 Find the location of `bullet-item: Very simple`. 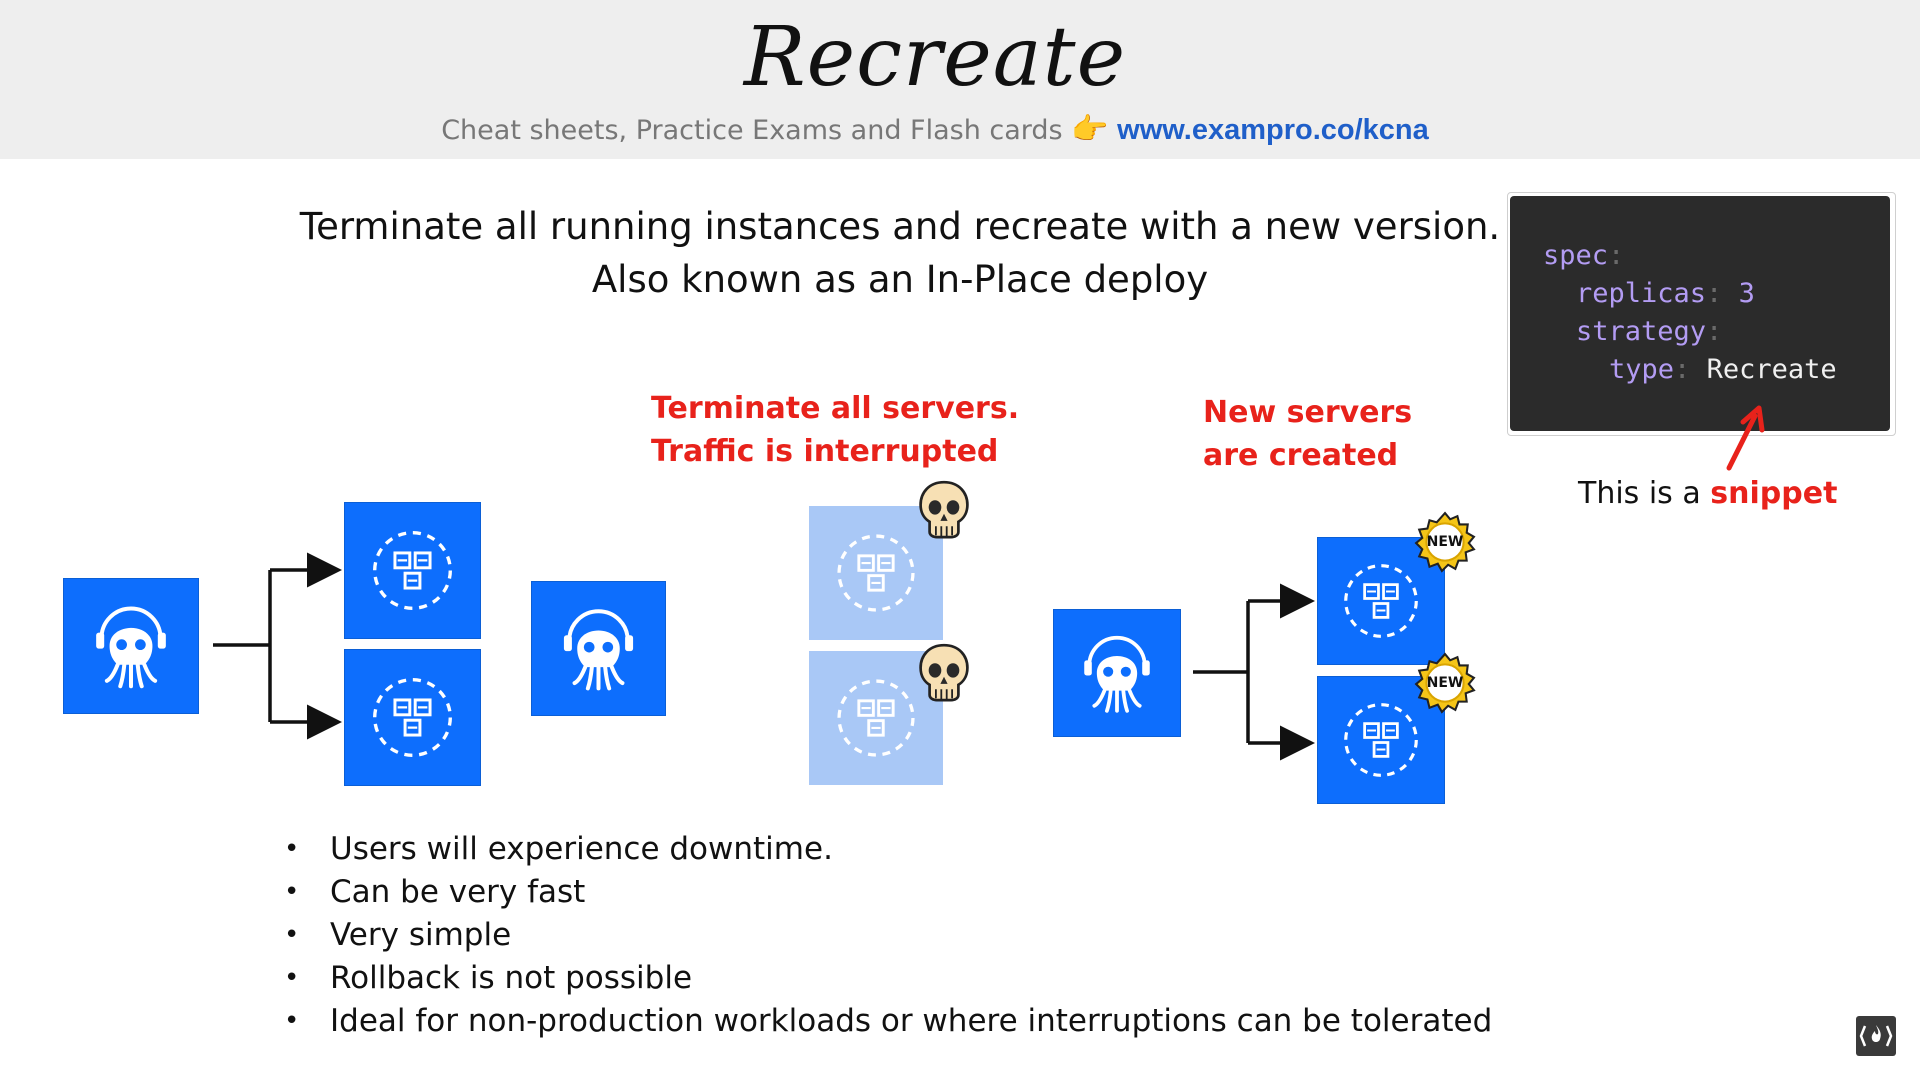

bullet-item: Very simple is located at coordinates (887, 935).